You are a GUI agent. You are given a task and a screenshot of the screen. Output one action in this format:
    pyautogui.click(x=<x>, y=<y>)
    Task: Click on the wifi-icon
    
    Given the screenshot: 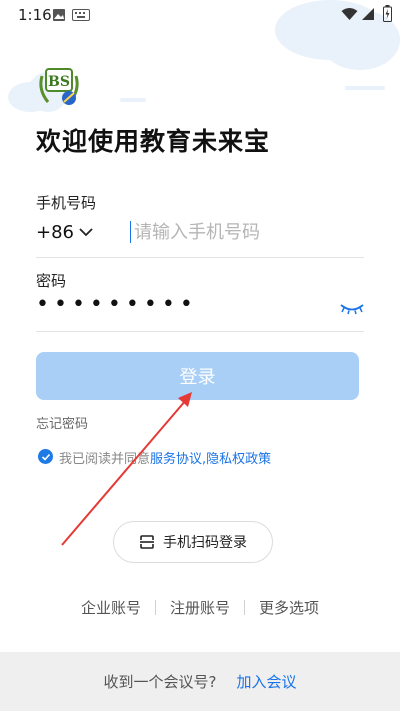 What is the action you would take?
    pyautogui.click(x=349, y=14)
    